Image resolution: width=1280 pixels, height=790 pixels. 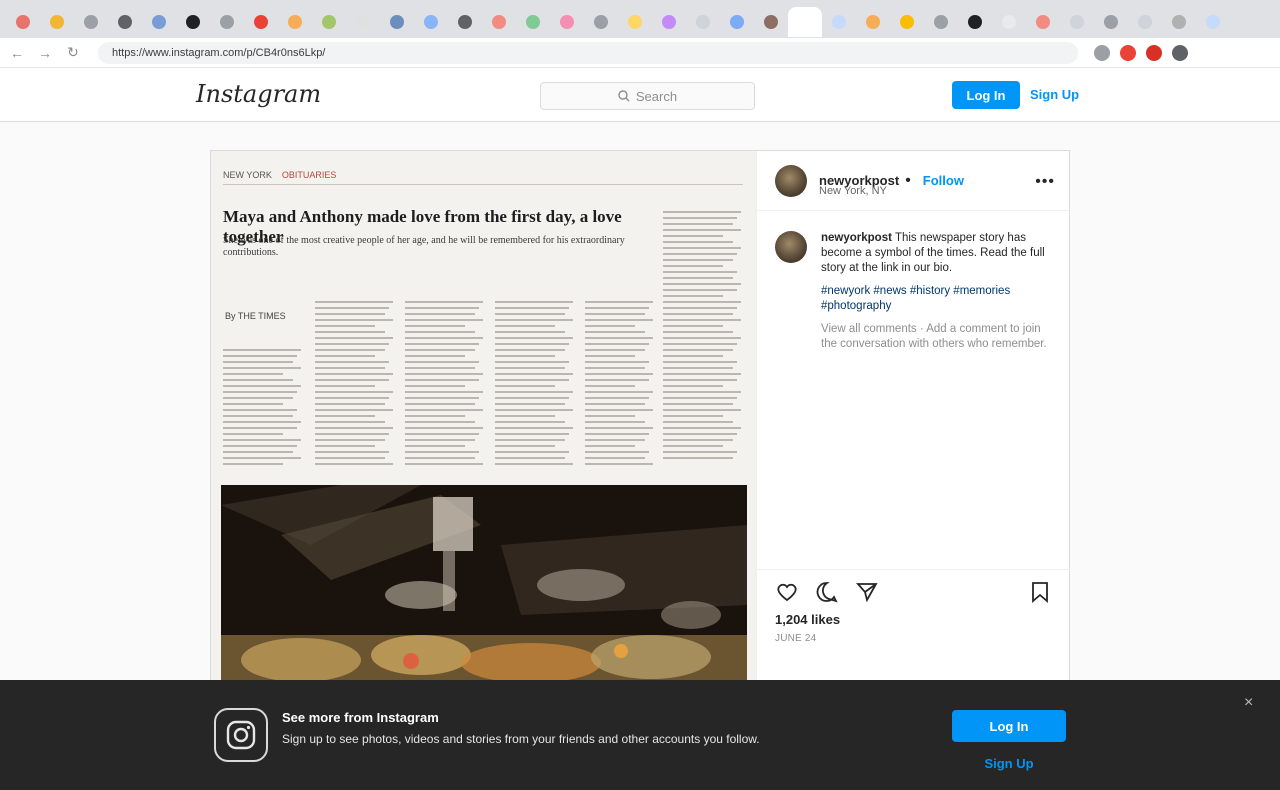 I want to click on likes-count: 1,204 likes, so click(x=913, y=615).